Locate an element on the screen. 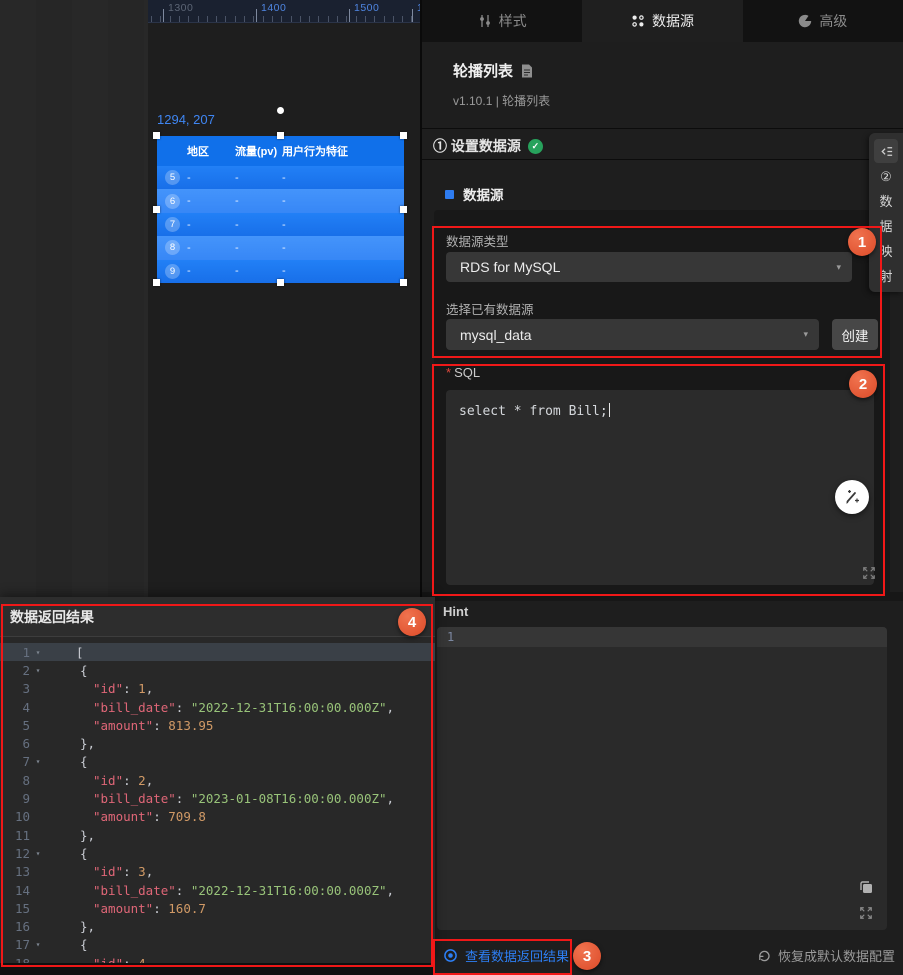 The image size is (903, 975). collapse-panel-icon is located at coordinates (886, 151).